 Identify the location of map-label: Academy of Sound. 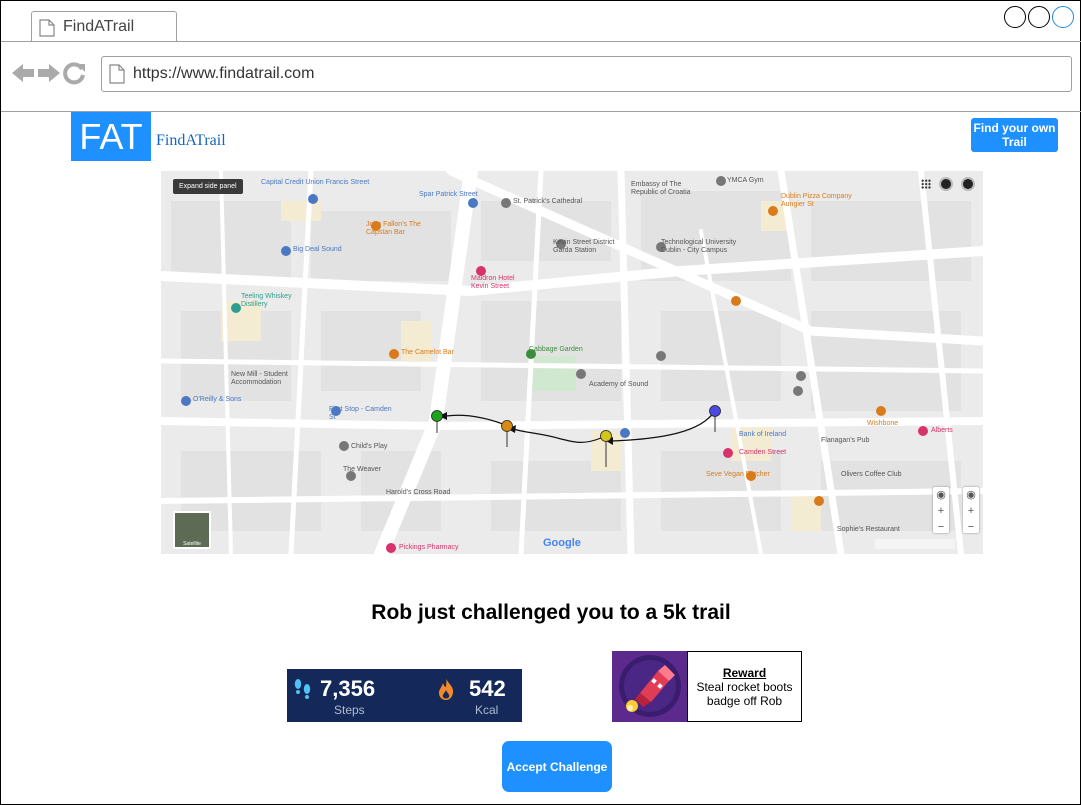
(619, 384).